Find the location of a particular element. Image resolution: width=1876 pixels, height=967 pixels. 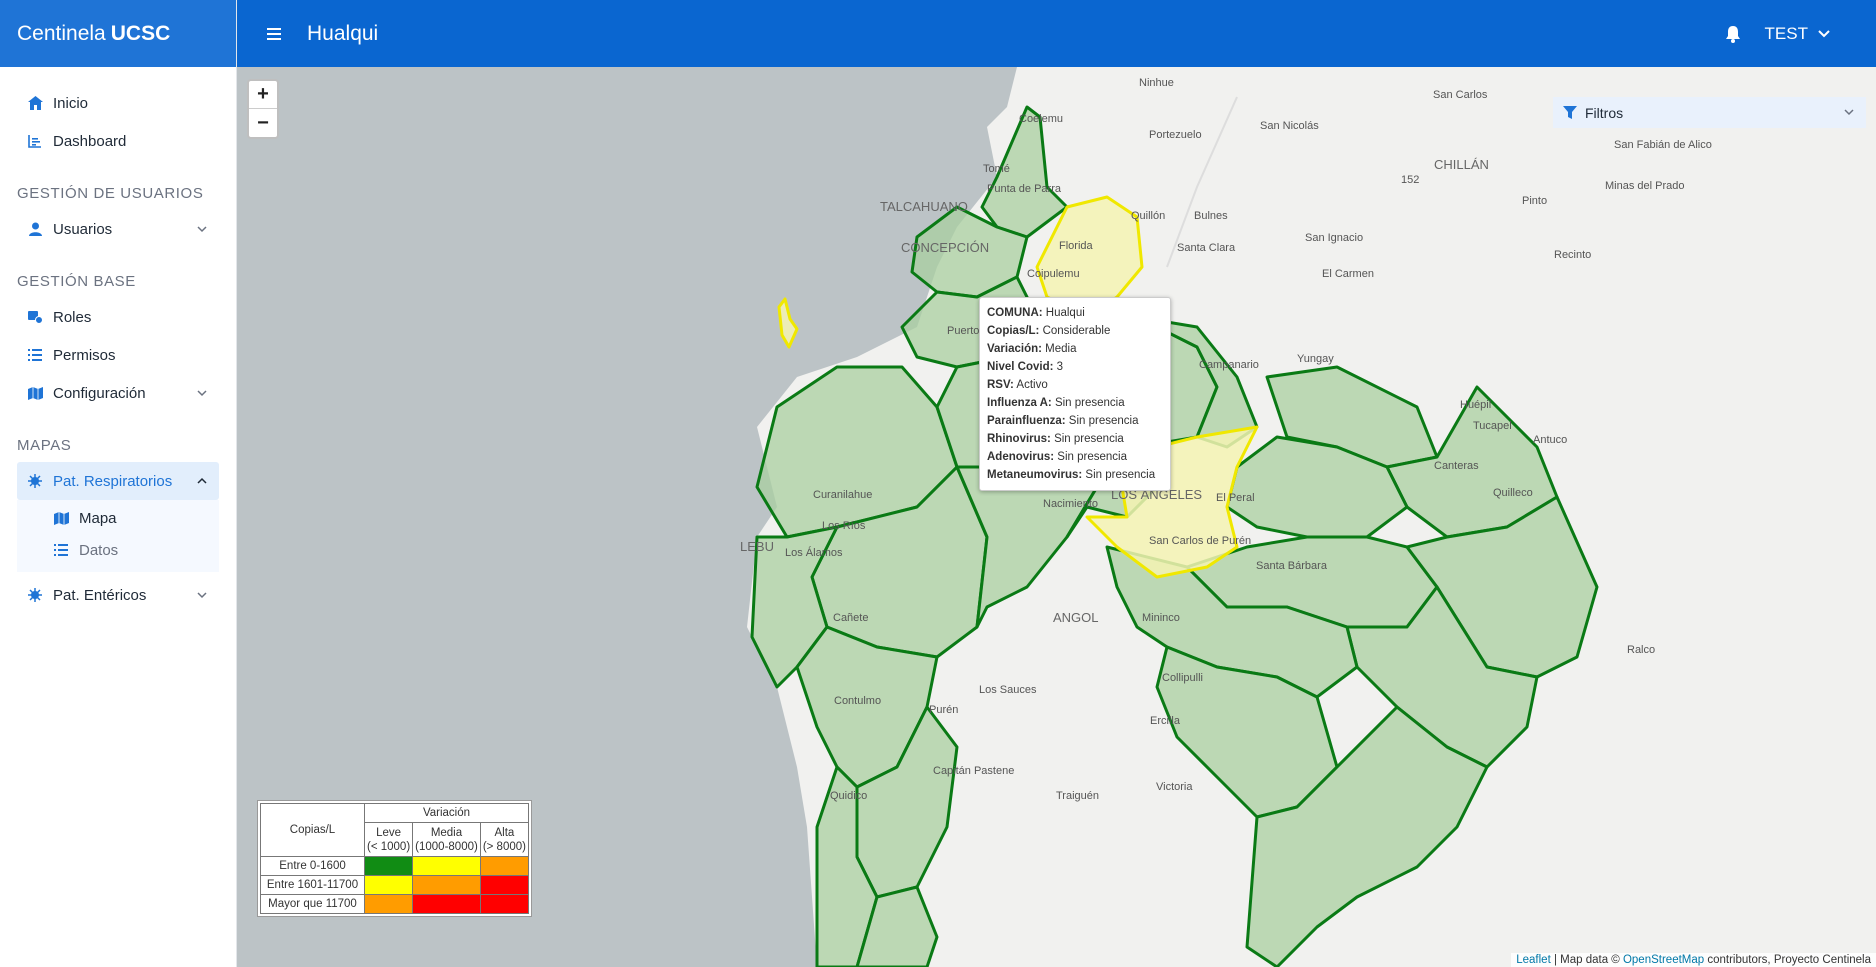

place-label: Yungay is located at coordinates (1315, 359).